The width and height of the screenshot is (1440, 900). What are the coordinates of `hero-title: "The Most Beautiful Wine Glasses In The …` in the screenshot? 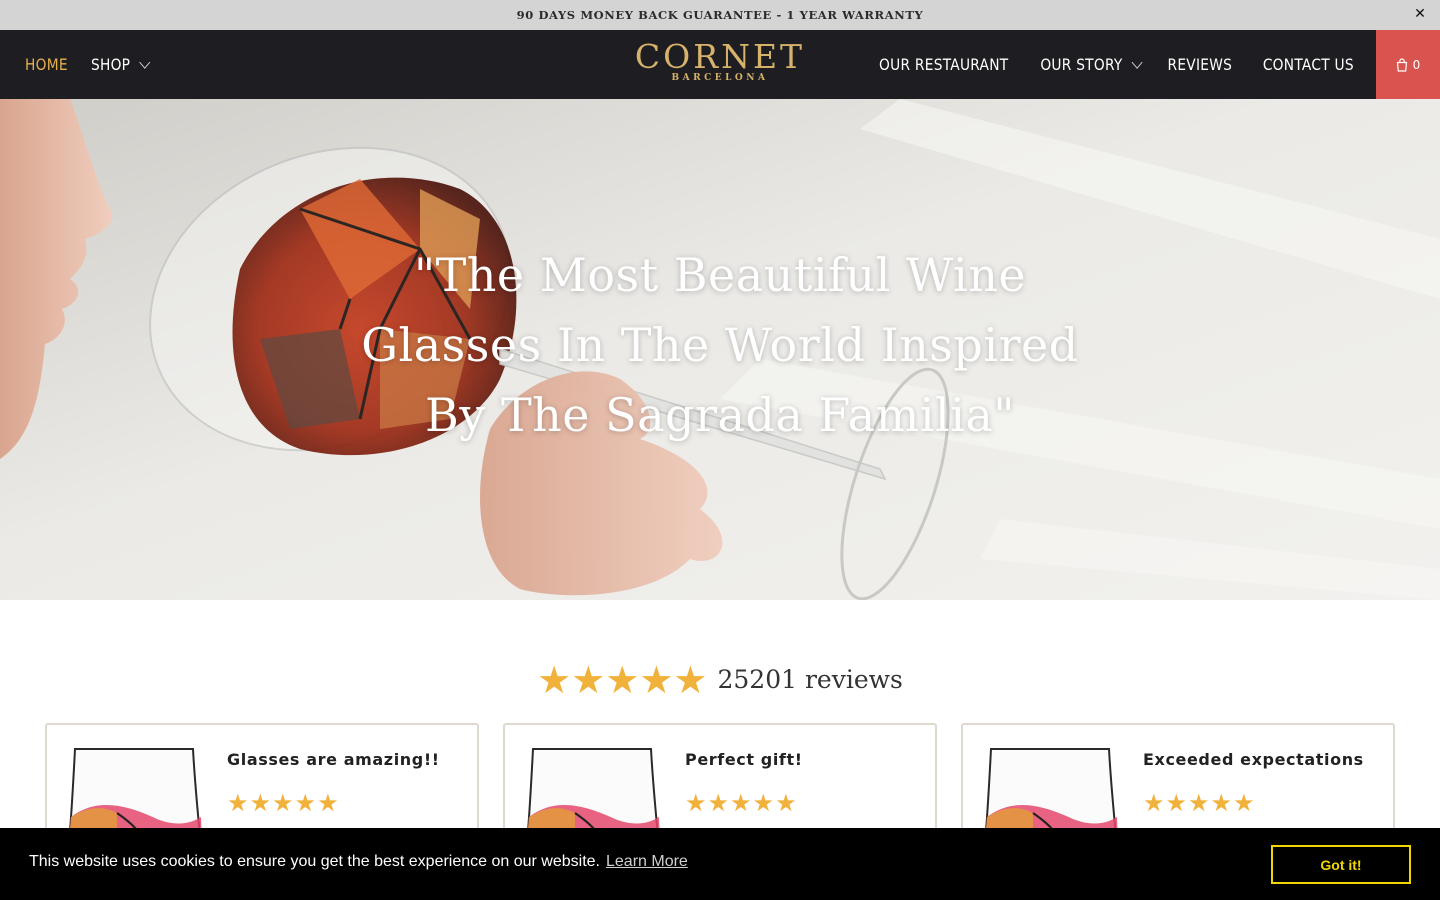 It's located at (720, 345).